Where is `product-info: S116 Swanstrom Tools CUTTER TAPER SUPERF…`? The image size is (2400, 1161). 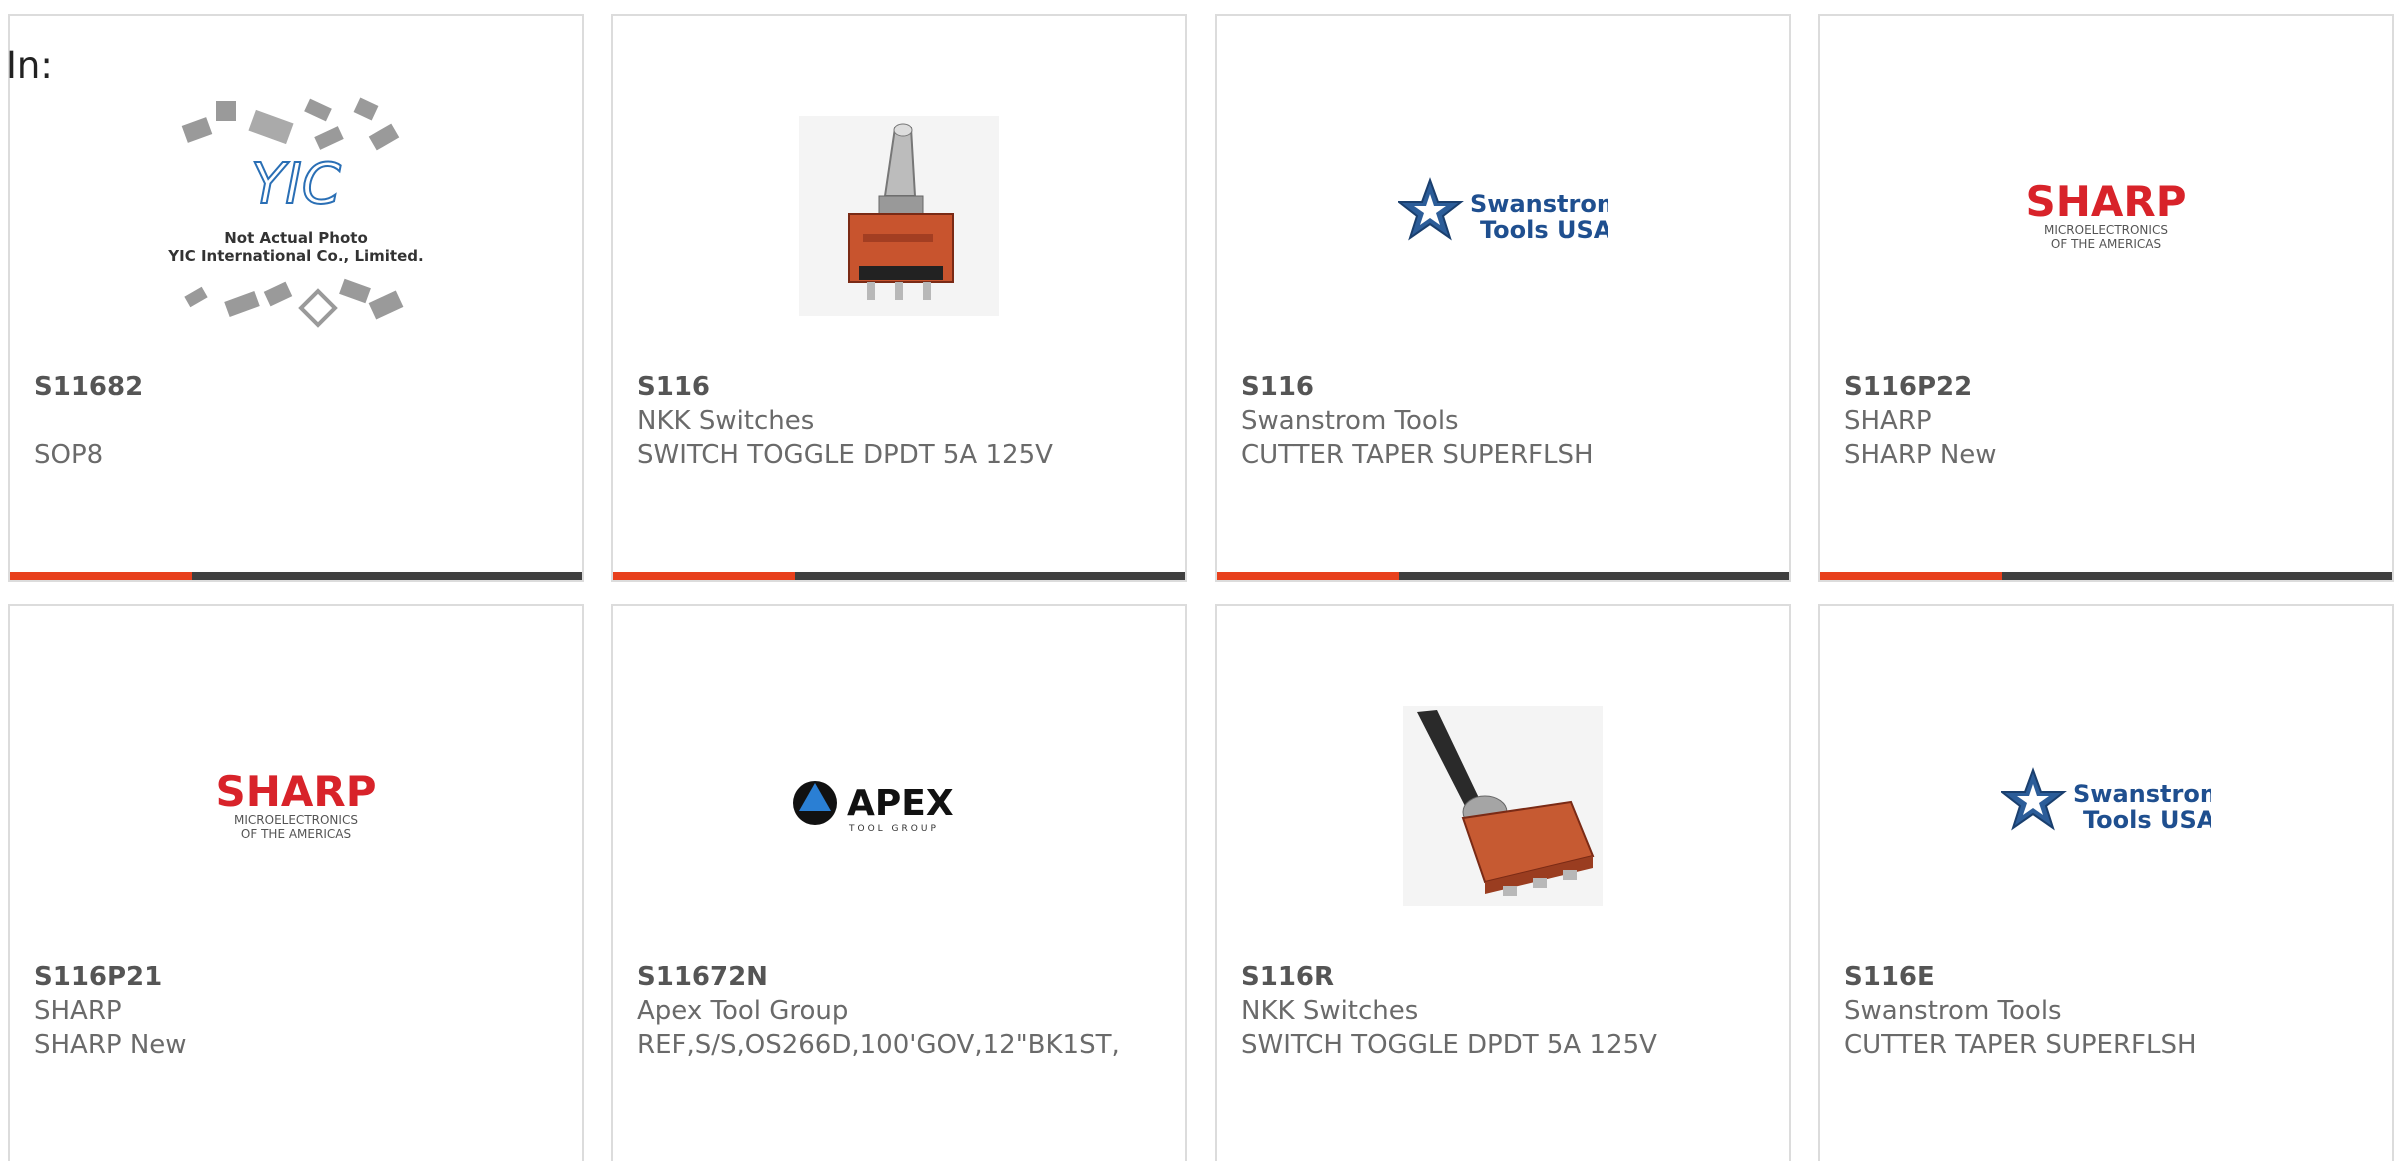
product-info: S116 Swanstrom Tools CUTTER TAPER SUPERF… is located at coordinates (1510, 421).